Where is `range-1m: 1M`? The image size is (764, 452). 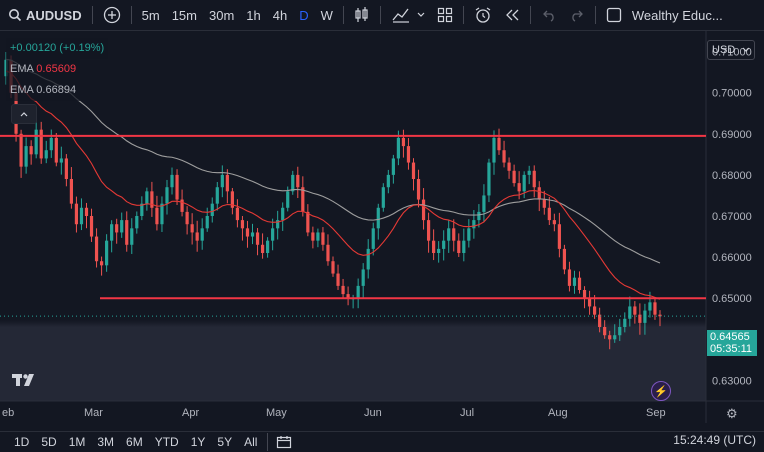 range-1m: 1M is located at coordinates (77, 442).